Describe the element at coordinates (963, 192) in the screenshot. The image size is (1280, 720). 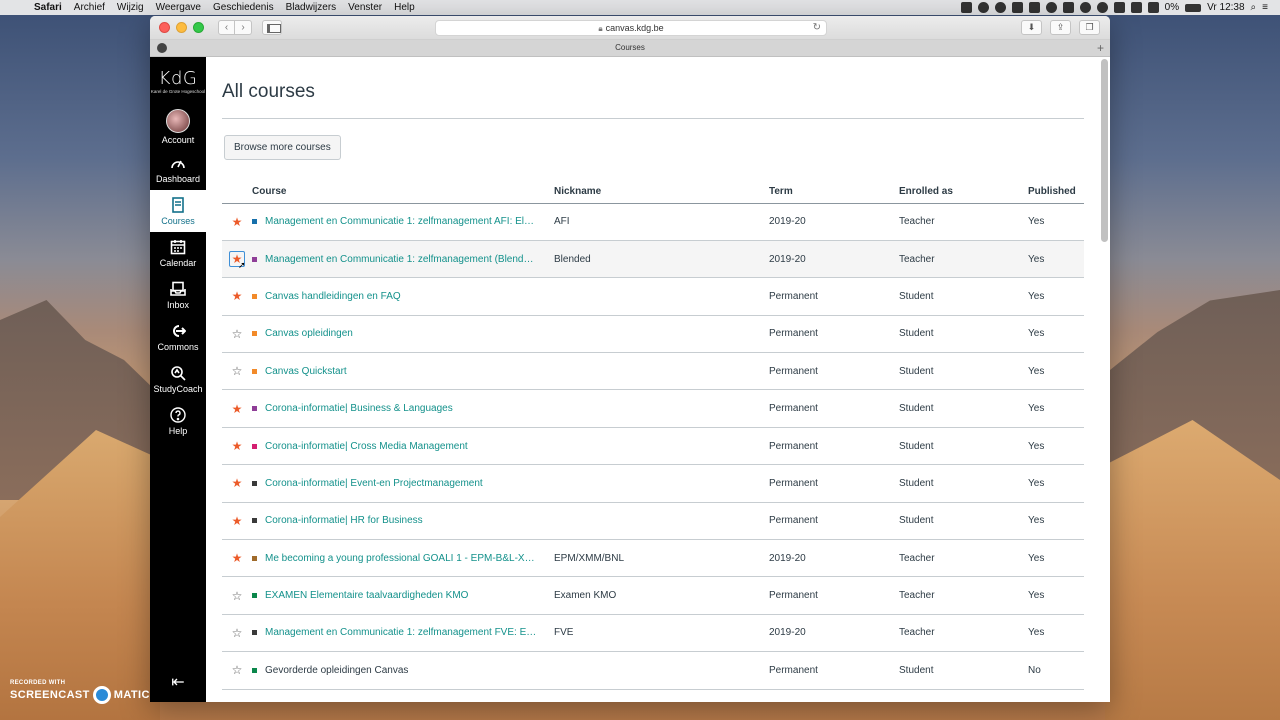
I see `header-enrolled-as: Enrolled as` at that location.